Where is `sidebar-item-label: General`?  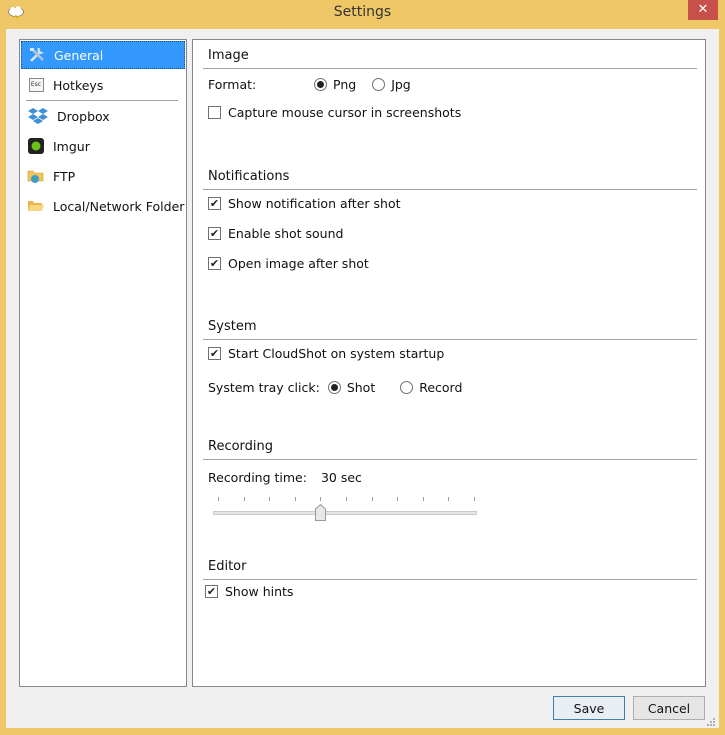
sidebar-item-label: General is located at coordinates (79, 55).